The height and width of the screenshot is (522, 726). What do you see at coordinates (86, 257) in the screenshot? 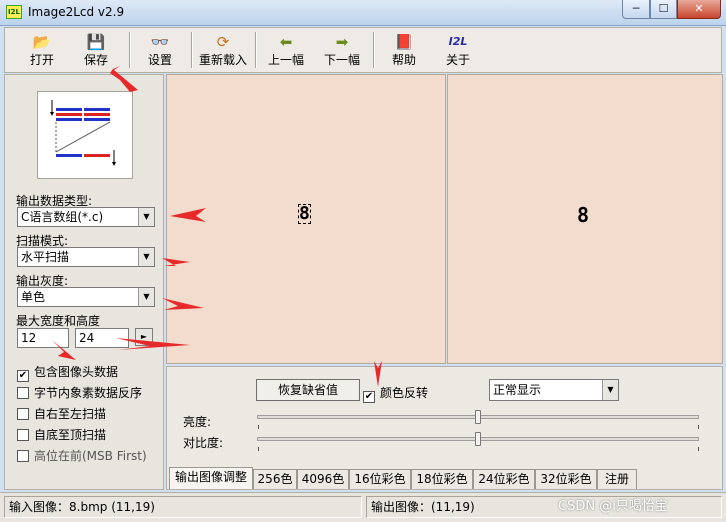
I see `scan-mode-select: 水平扫描 ▼` at bounding box center [86, 257].